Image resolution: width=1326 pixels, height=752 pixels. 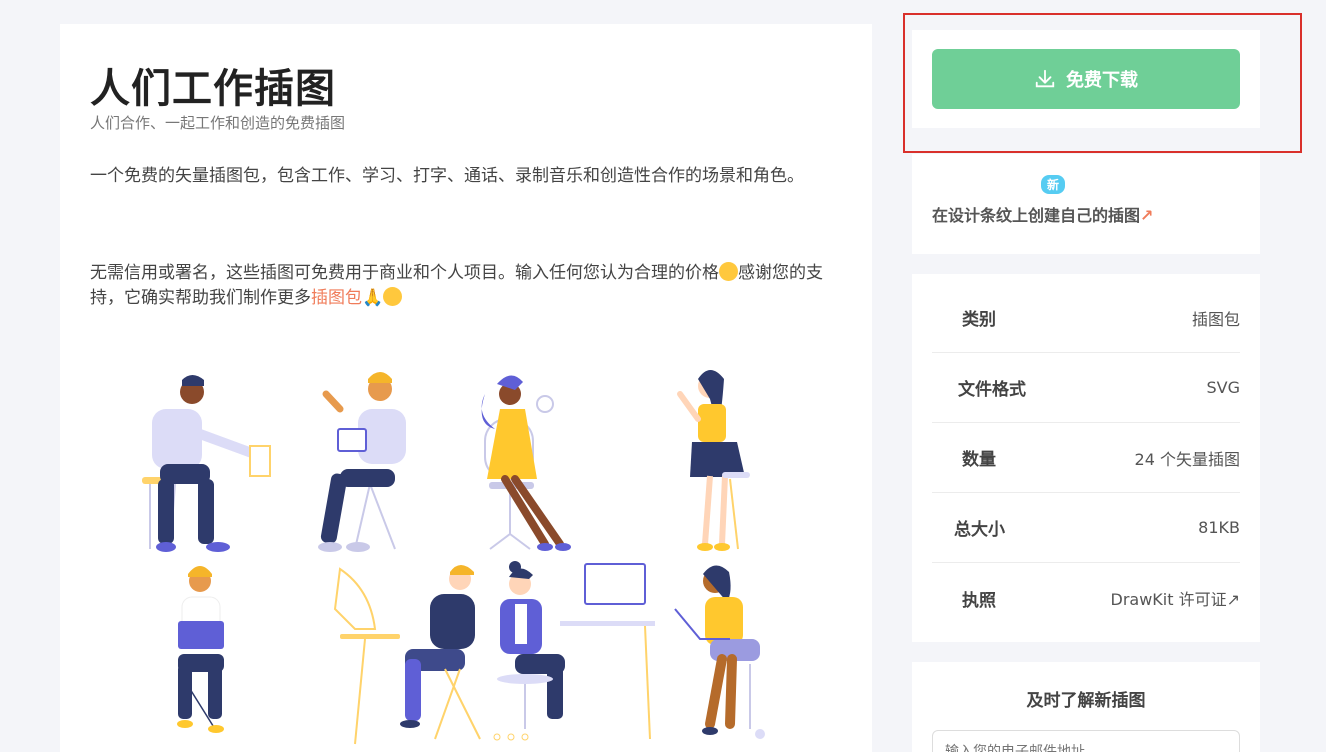 I want to click on download-button-label: 免费下载, so click(x=1102, y=80).